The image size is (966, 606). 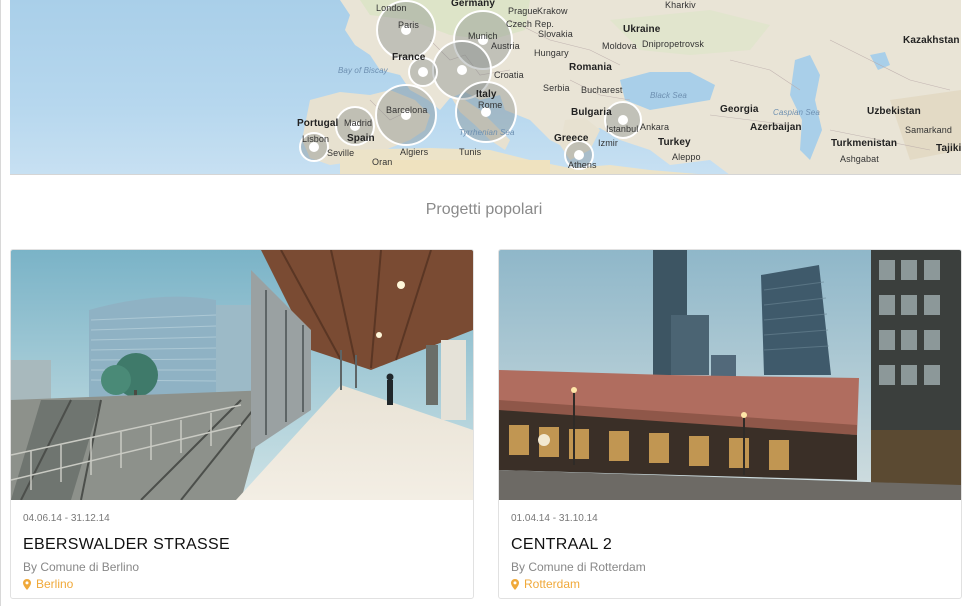 What do you see at coordinates (619, 46) in the screenshot?
I see `map-label: Moldova` at bounding box center [619, 46].